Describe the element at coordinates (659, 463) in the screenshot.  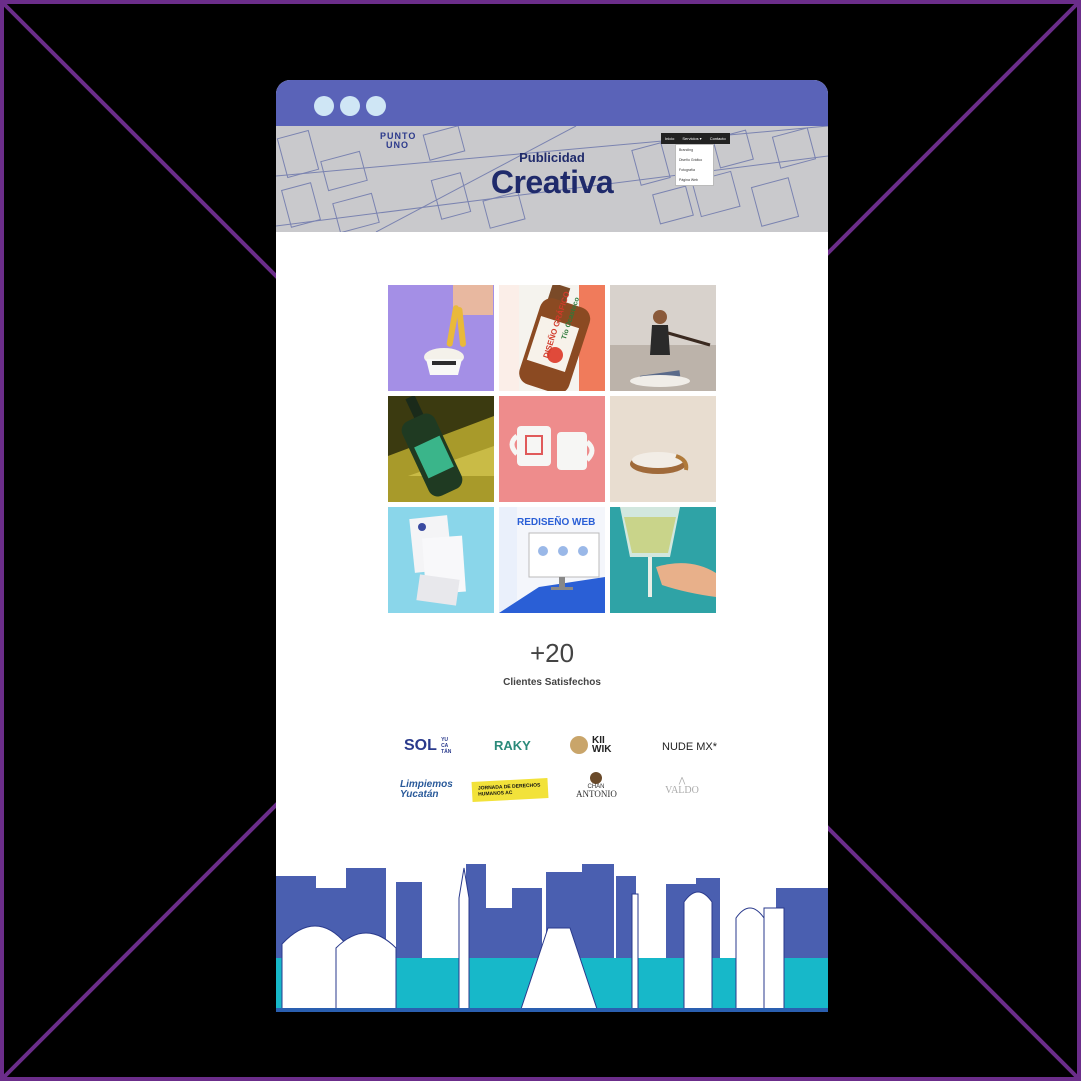
I see `cookie-image` at that location.